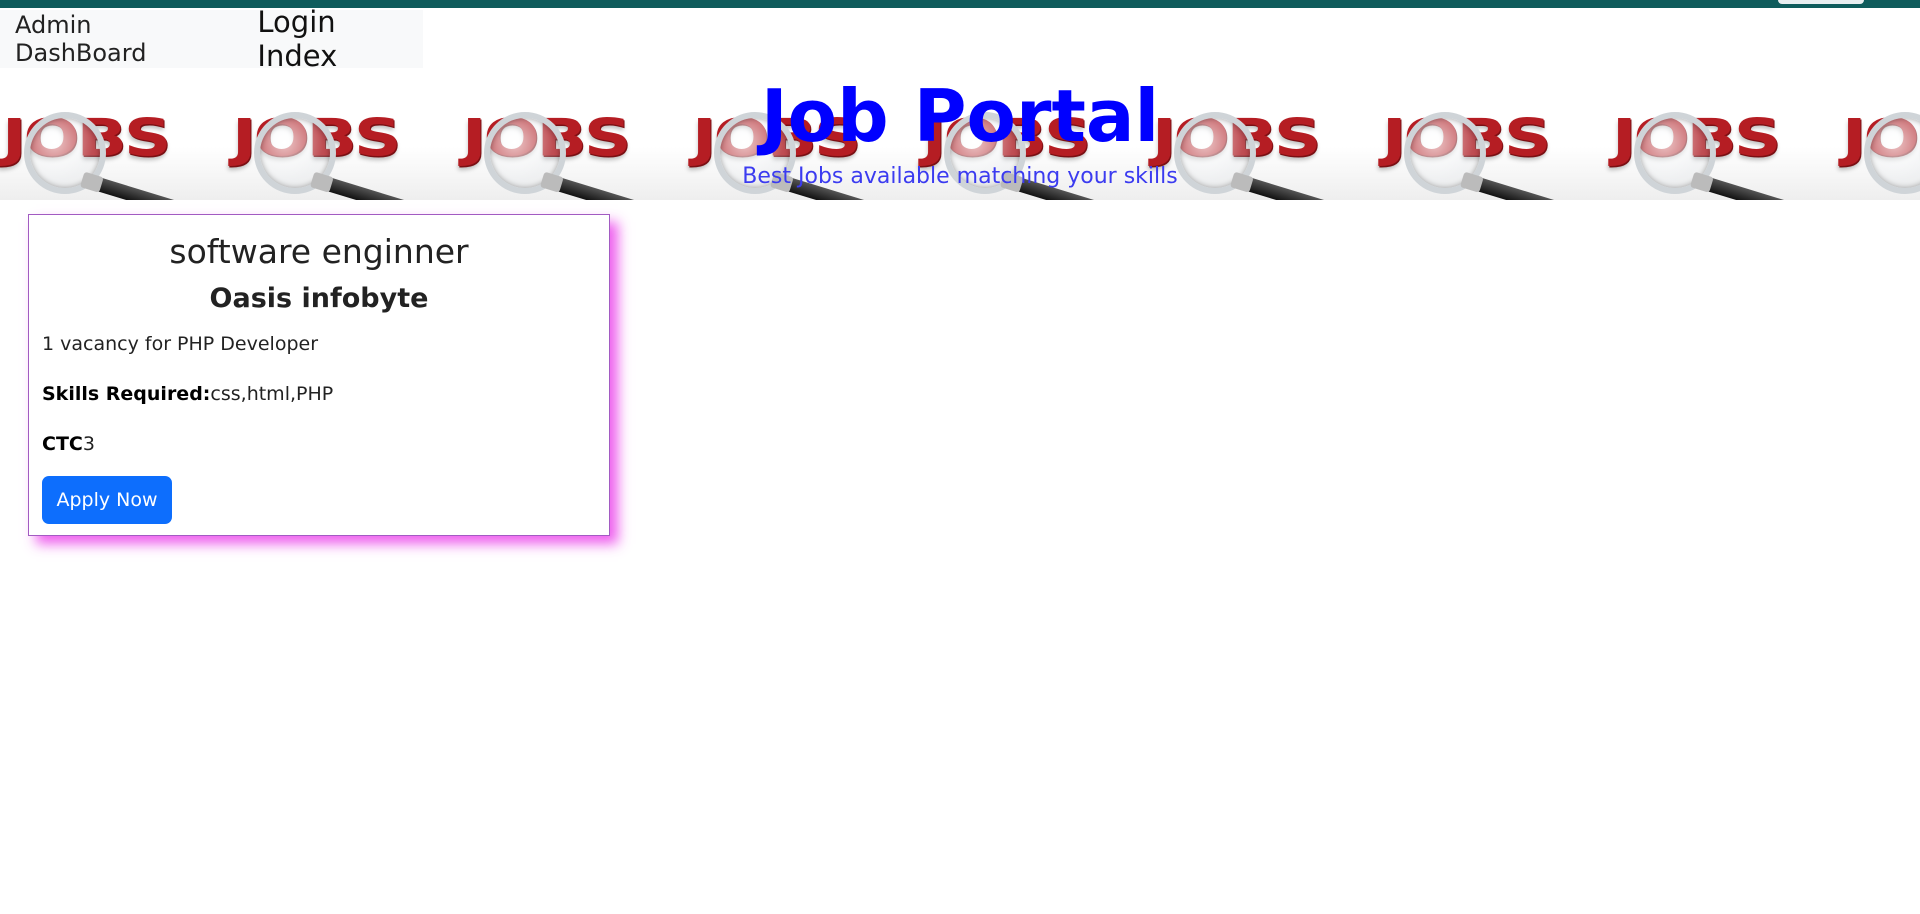  I want to click on login-index-link: Login Index, so click(340, 39).